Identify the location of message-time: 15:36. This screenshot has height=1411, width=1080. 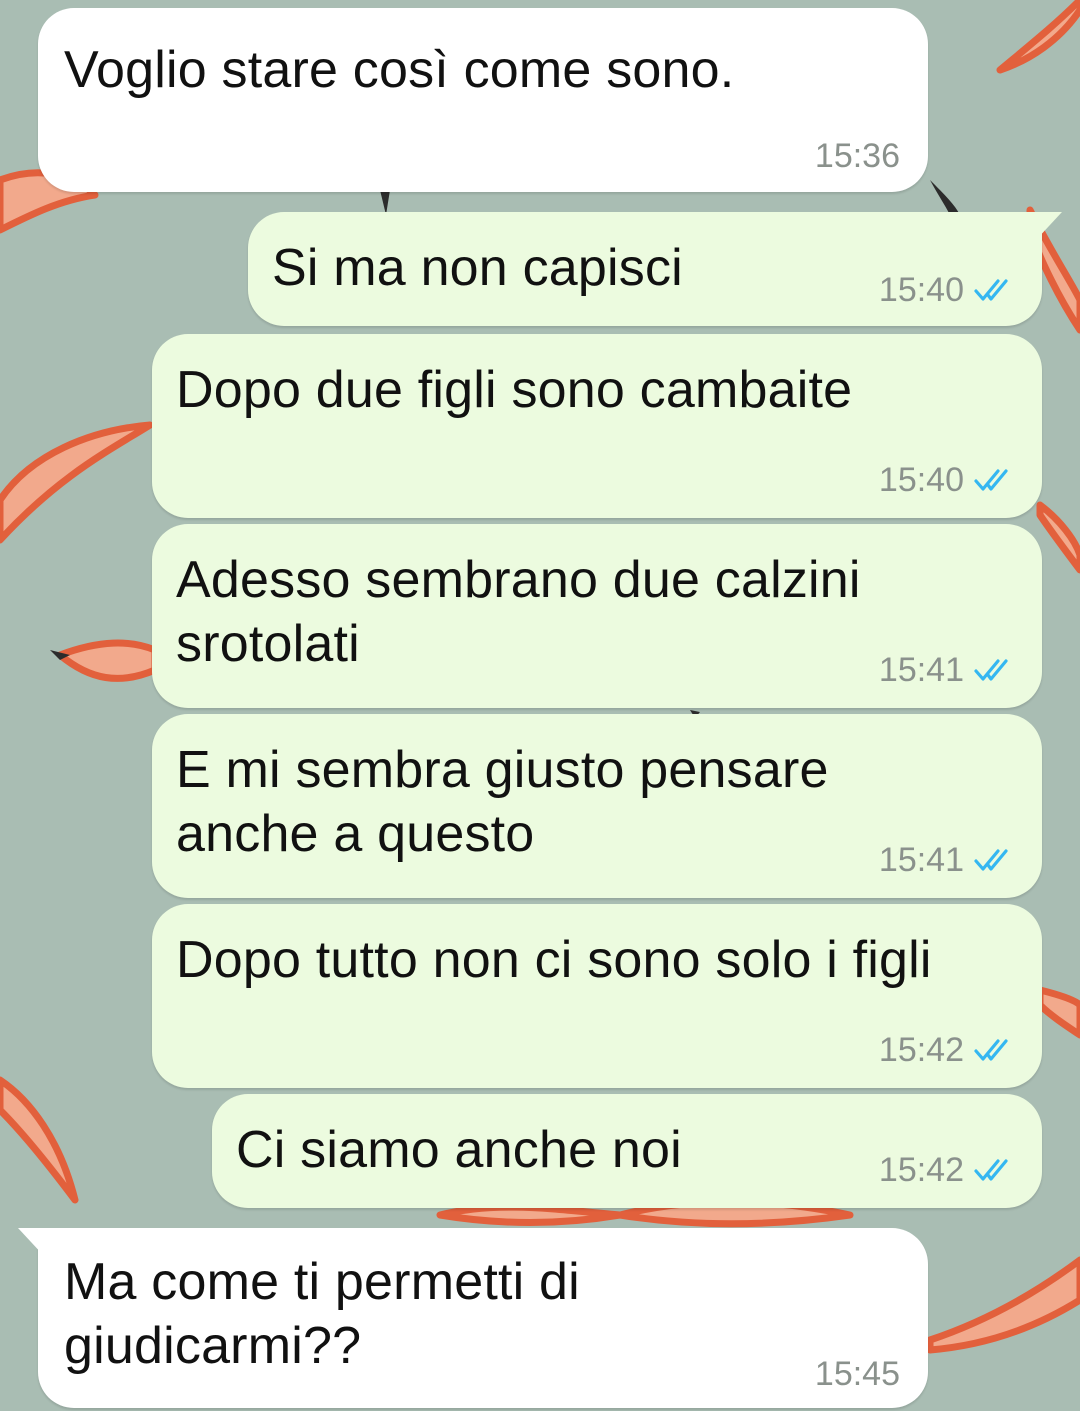
(857, 156).